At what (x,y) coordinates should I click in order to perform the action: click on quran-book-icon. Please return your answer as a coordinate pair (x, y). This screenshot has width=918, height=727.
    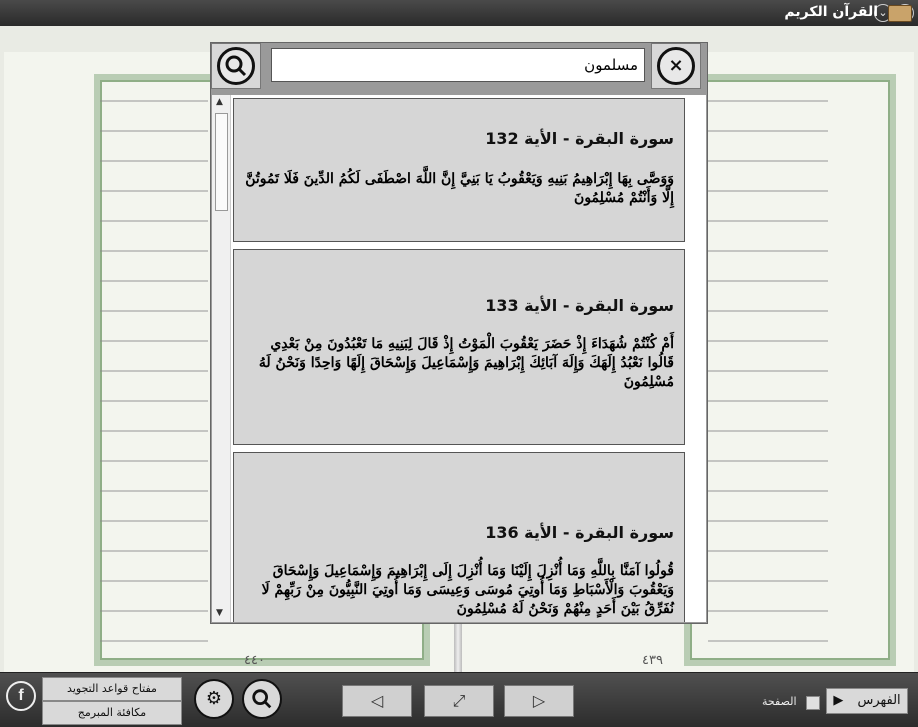
    Looking at the image, I should click on (900, 13).